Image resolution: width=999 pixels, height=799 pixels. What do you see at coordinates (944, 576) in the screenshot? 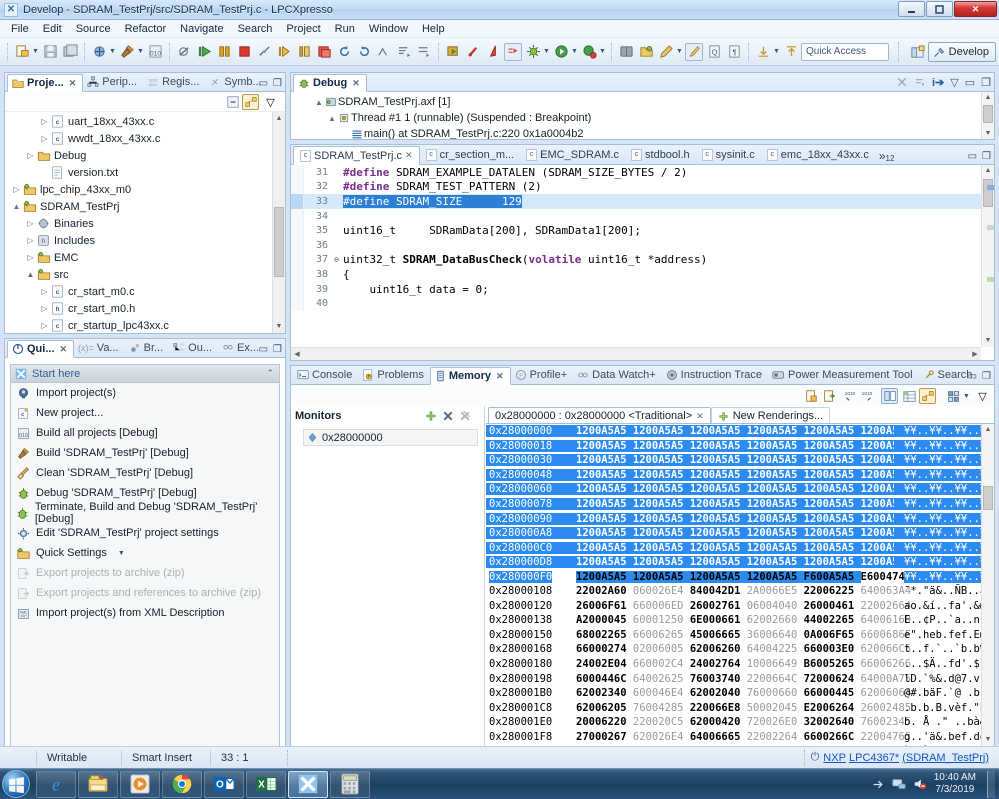
I see `memory-ascii-data: ¥¥..¥¥..¥¥..¥¥..¥¥..o@G.æ` at bounding box center [944, 576].